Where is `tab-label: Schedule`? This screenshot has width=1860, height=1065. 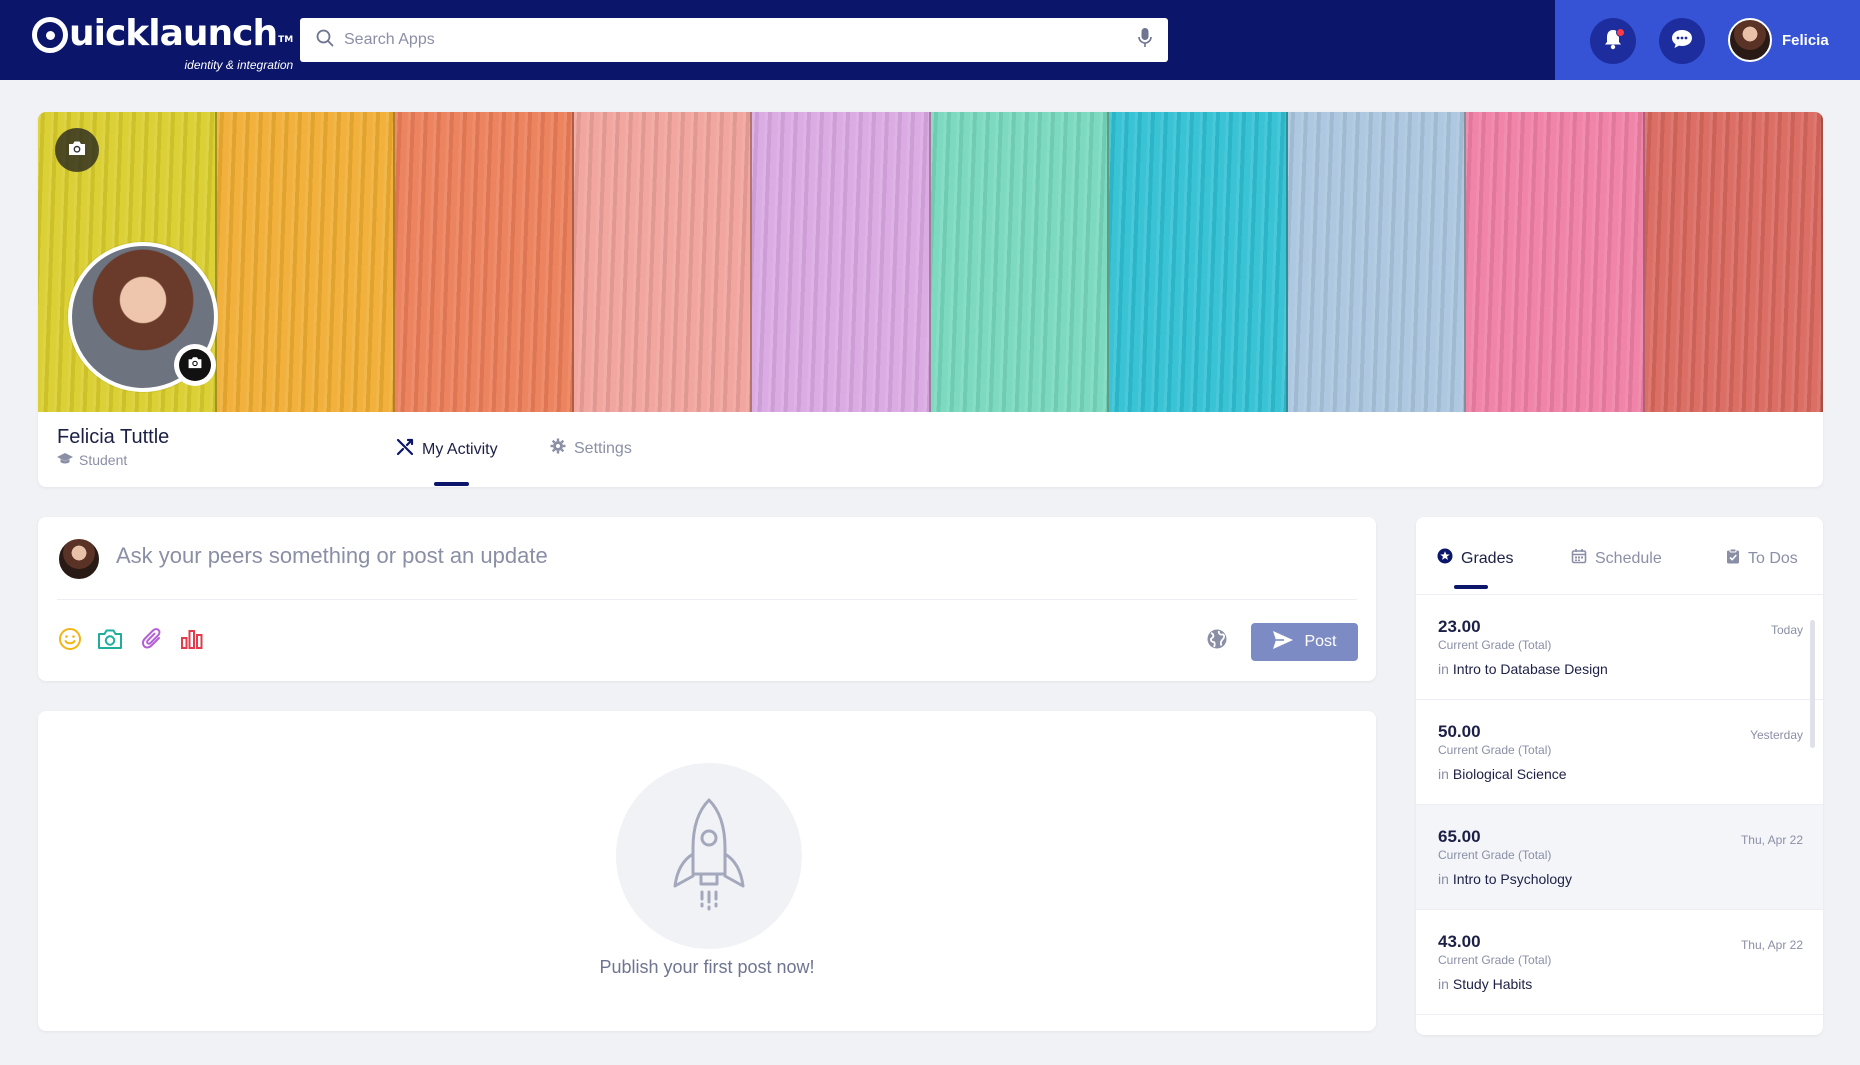
tab-label: Schedule is located at coordinates (1628, 558).